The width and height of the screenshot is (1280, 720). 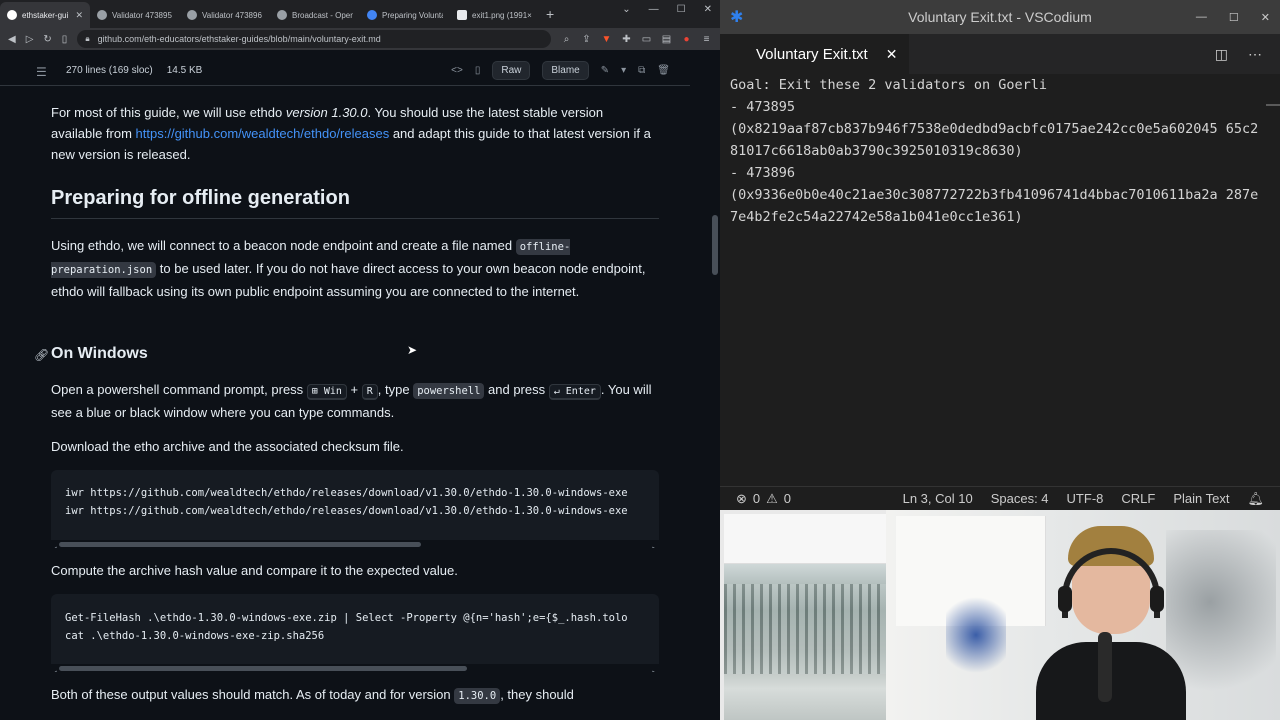 What do you see at coordinates (787, 498) in the screenshot?
I see `warning-count: 0` at bounding box center [787, 498].